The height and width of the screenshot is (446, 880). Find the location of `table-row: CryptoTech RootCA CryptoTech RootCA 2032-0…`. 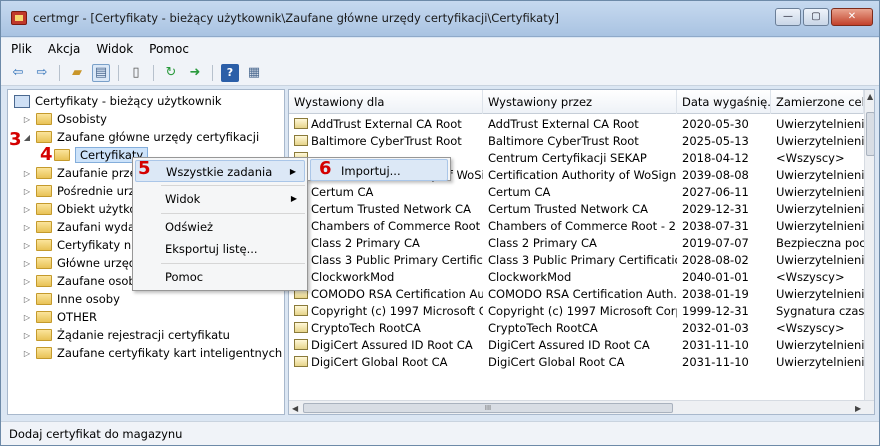

table-row: CryptoTech RootCA CryptoTech RootCA 2032-0… is located at coordinates (576, 328).